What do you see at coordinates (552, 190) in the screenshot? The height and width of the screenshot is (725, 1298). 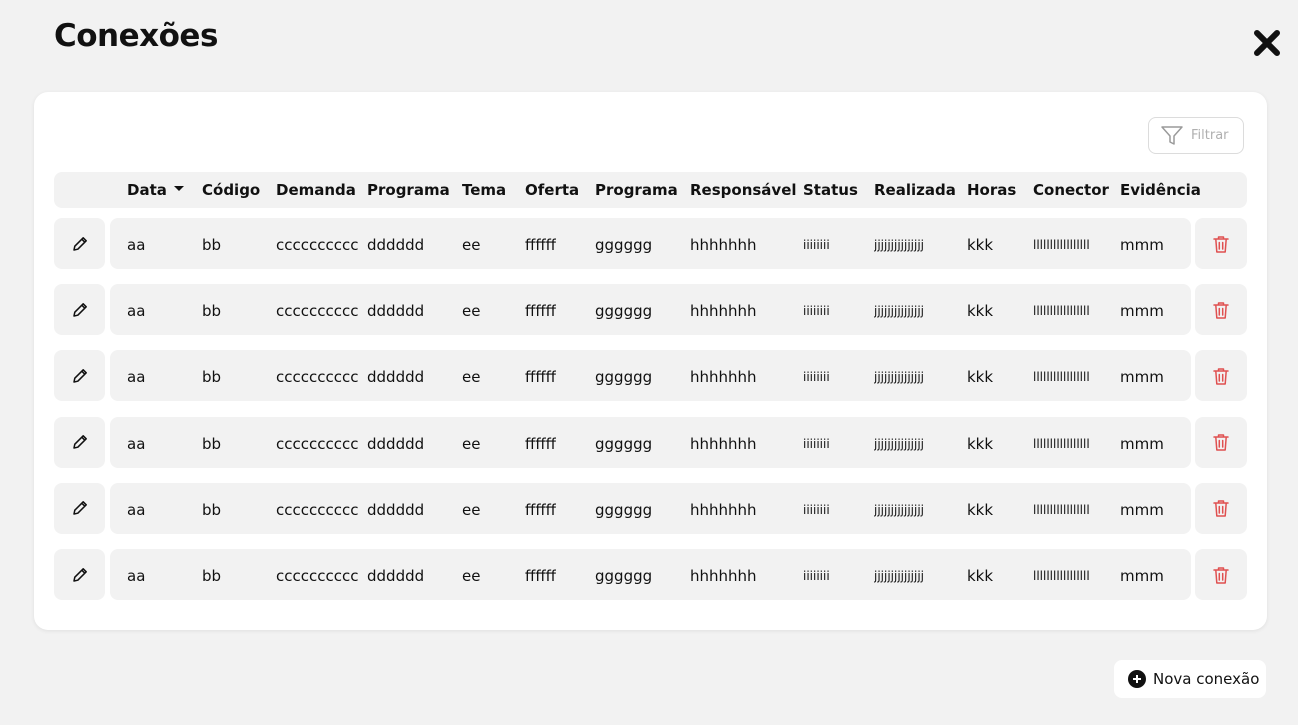 I see `column-header-oferta: Oferta` at bounding box center [552, 190].